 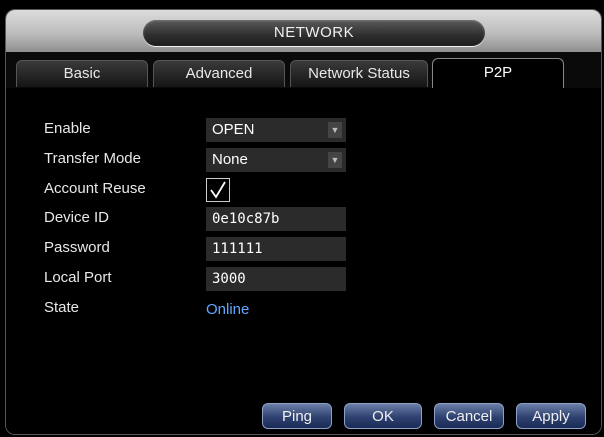 I want to click on state-label: State, so click(x=62, y=307).